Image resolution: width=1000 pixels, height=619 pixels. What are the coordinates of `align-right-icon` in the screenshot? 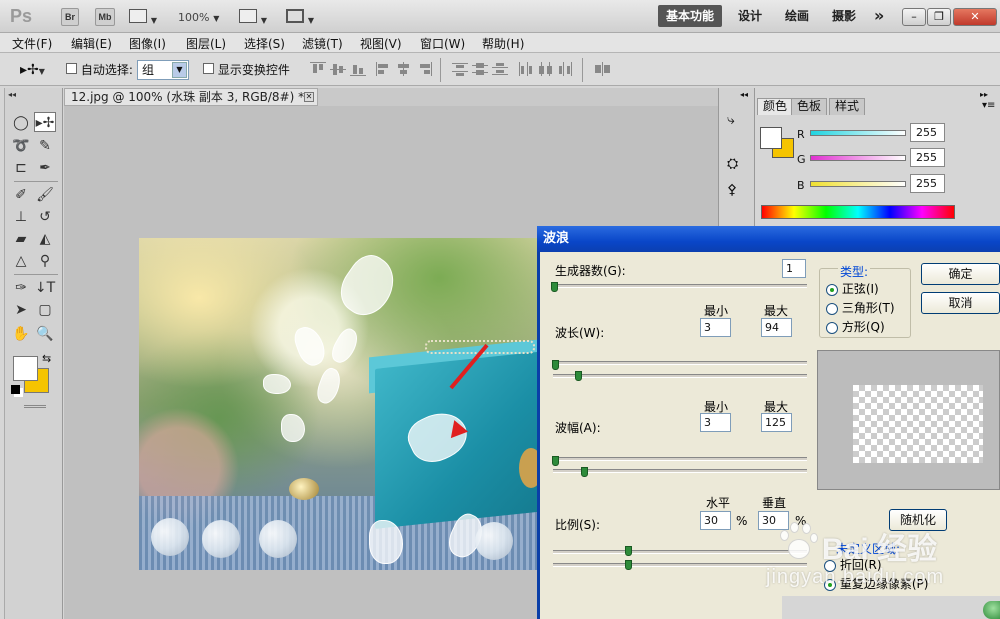 It's located at (424, 69).